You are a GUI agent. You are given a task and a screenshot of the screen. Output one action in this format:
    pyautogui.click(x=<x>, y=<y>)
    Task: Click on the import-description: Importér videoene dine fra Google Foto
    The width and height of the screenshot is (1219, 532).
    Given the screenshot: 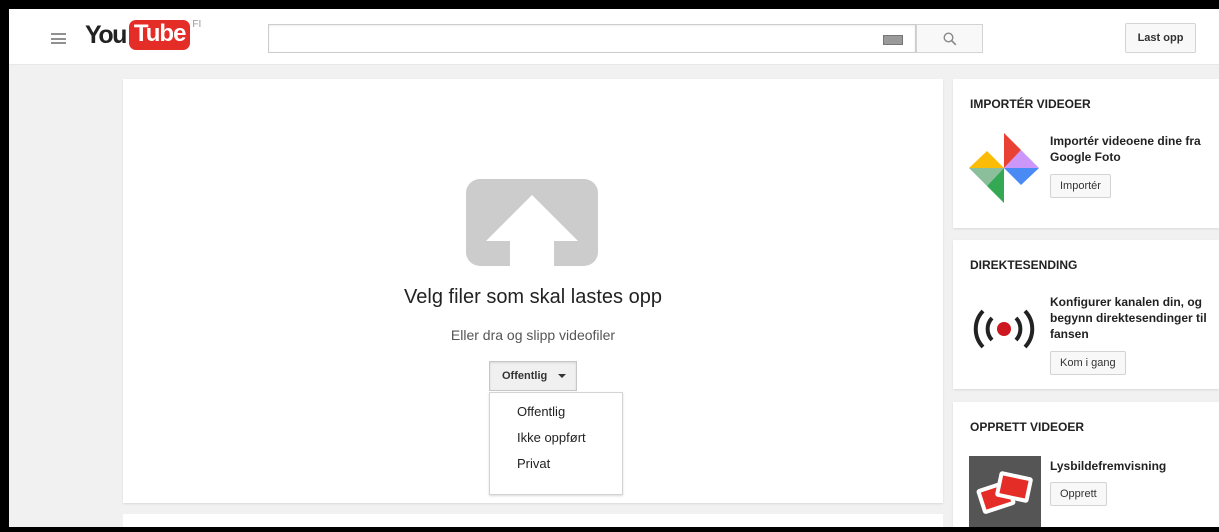 What is the action you would take?
    pyautogui.click(x=1125, y=149)
    